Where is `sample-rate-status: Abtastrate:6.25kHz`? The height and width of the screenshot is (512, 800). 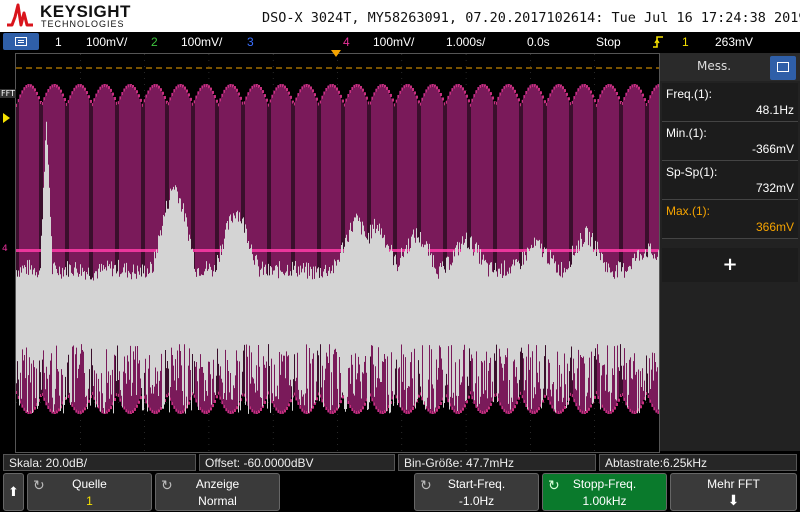
sample-rate-status: Abtastrate:6.25kHz is located at coordinates (698, 462).